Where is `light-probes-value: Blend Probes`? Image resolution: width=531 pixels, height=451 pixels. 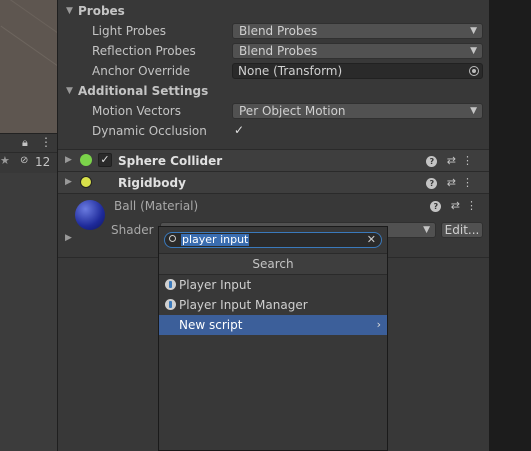
light-probes-value: Blend Probes is located at coordinates (278, 31).